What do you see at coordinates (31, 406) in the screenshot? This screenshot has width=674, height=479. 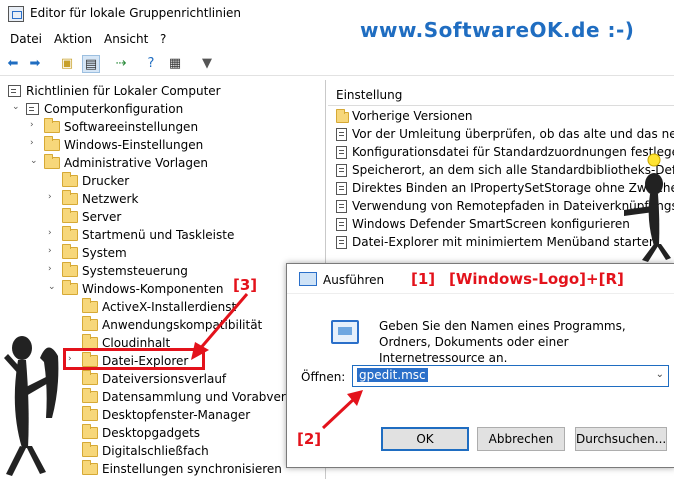 I see `stick-figure-illustration` at bounding box center [31, 406].